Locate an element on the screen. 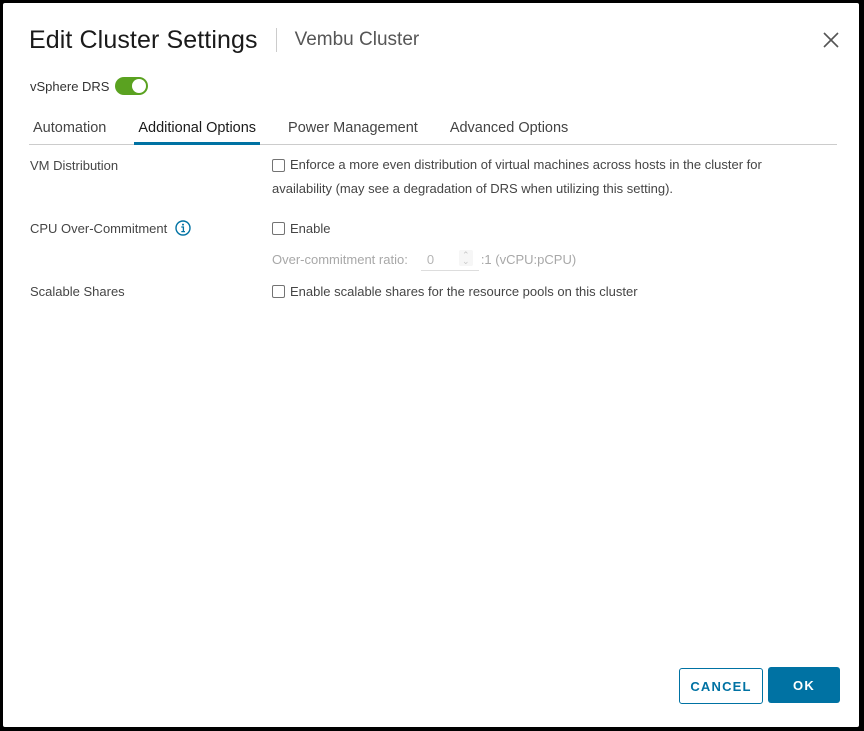 The image size is (864, 731). overcommit-ratio-suffix: :1 (vCPU:pCPU) is located at coordinates (528, 259).